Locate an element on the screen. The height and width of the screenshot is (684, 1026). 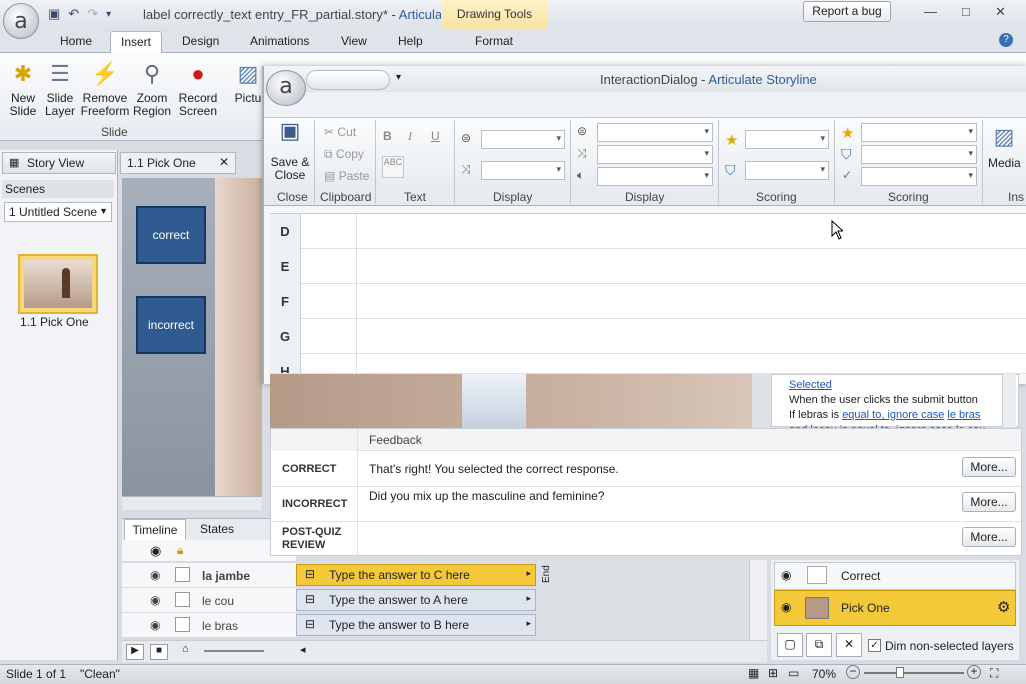
lock-icon: 🔒︎ is located at coordinates (180, 550).